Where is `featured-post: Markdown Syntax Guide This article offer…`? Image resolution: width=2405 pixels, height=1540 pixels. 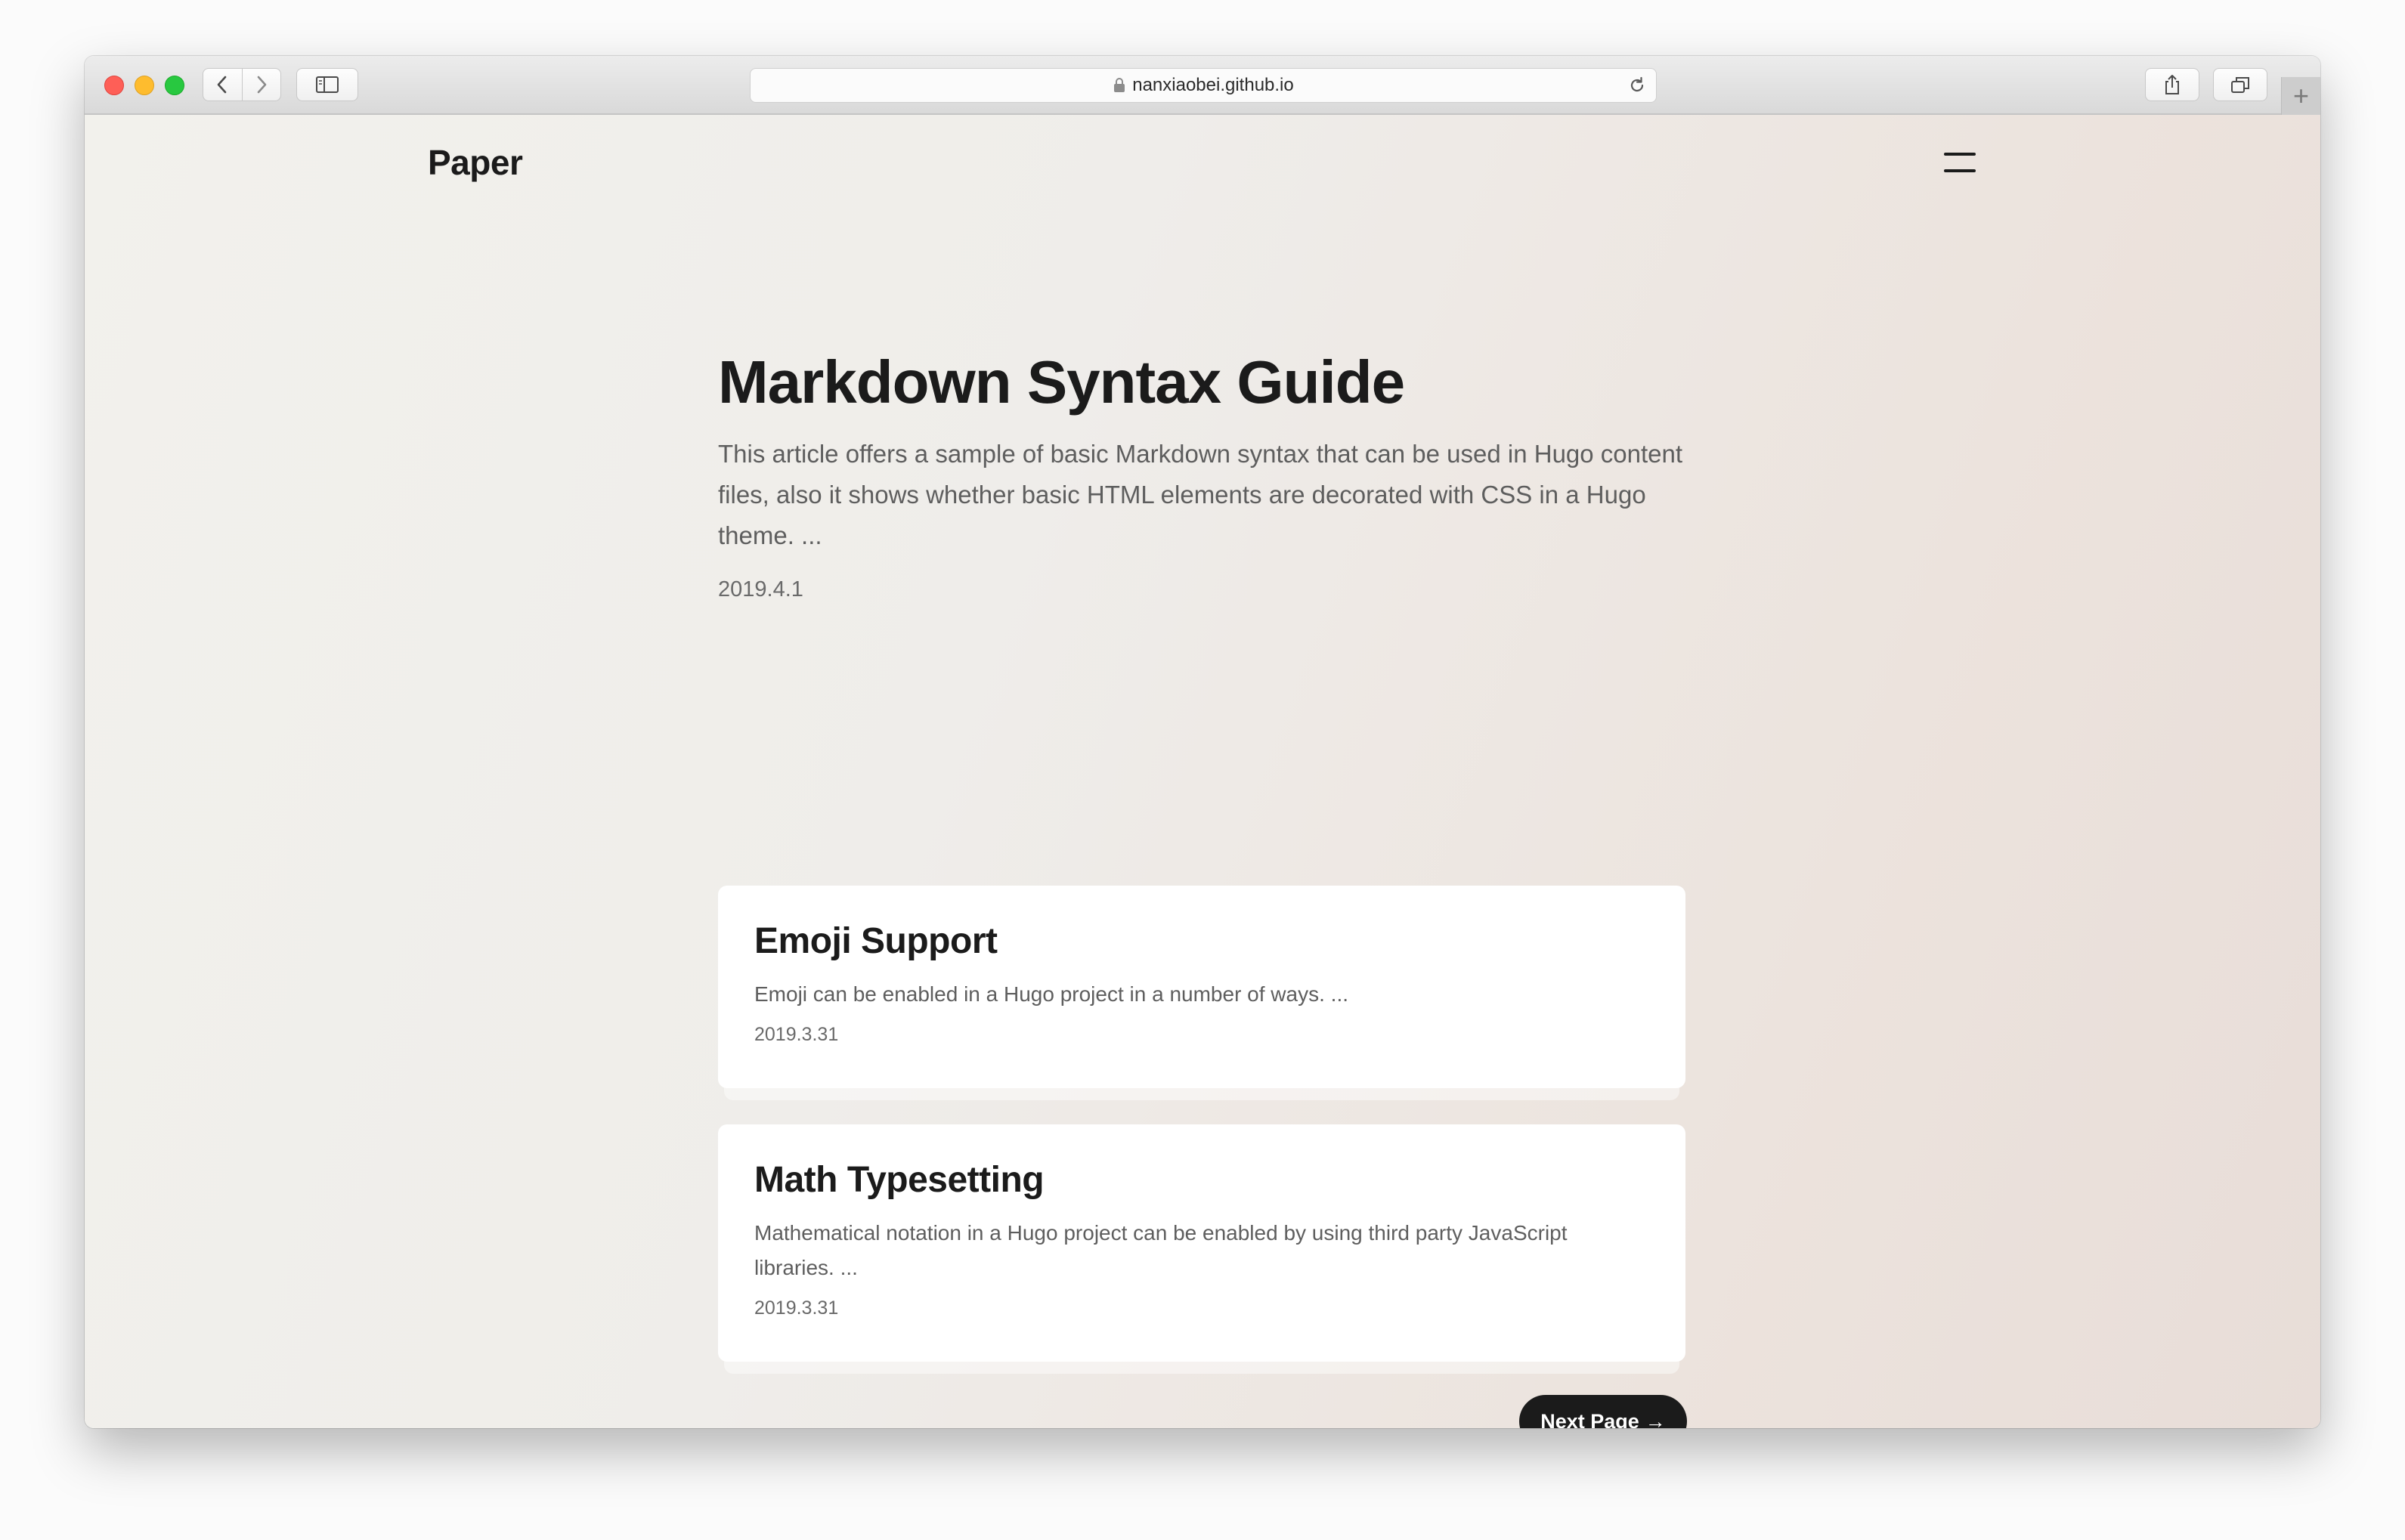 featured-post: Markdown Syntax Guide This article offer… is located at coordinates (1205, 475).